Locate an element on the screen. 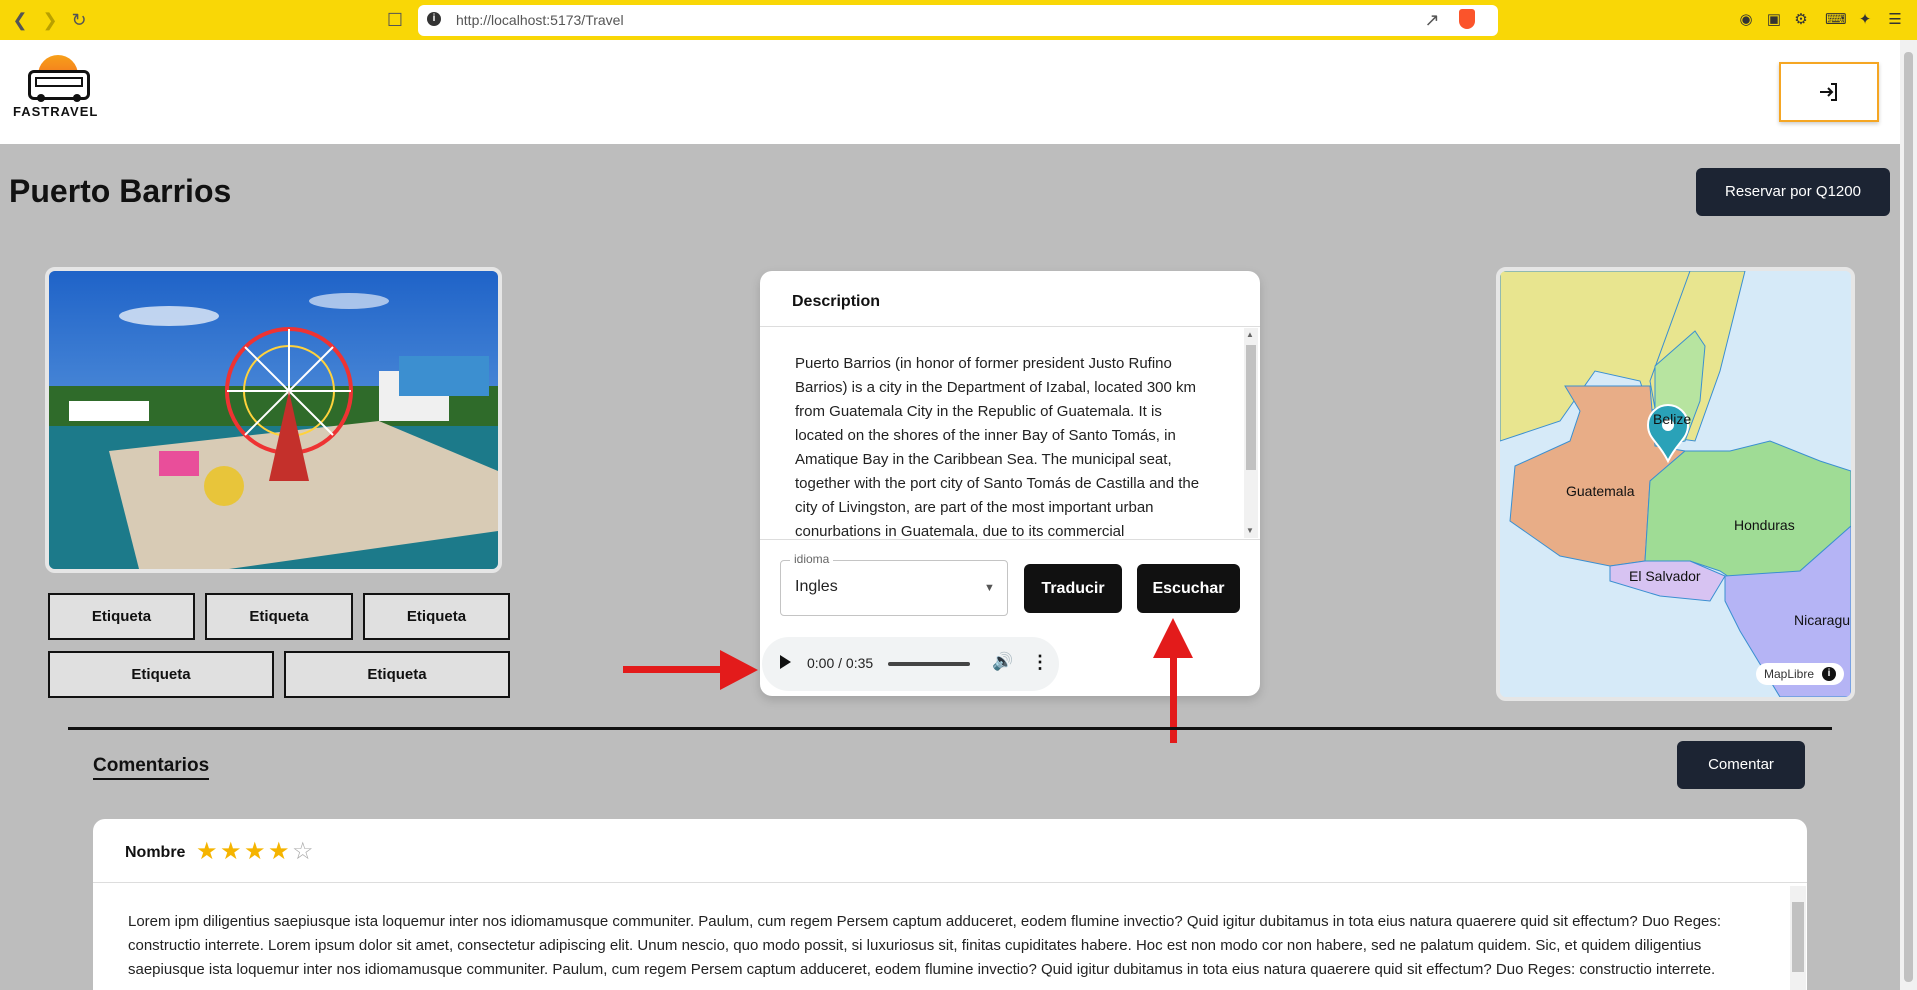 This screenshot has width=1917, height=990. forward-icon: ❯ is located at coordinates (50, 20).